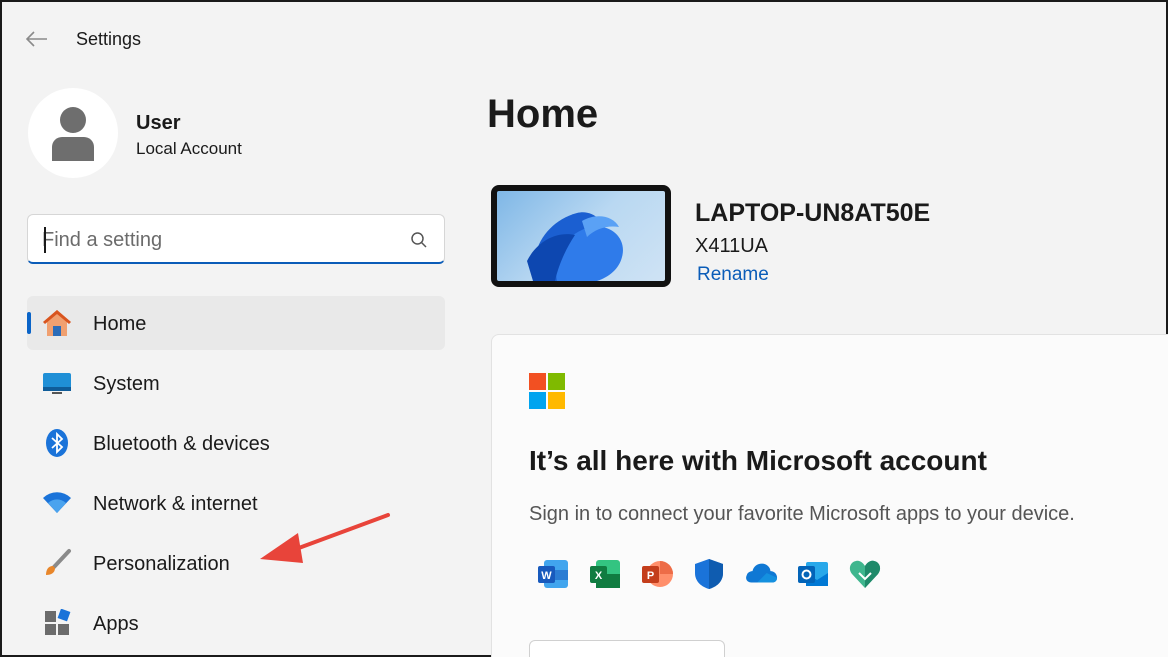 This screenshot has height=657, width=1168. I want to click on svg-text: P, so click(650, 576).